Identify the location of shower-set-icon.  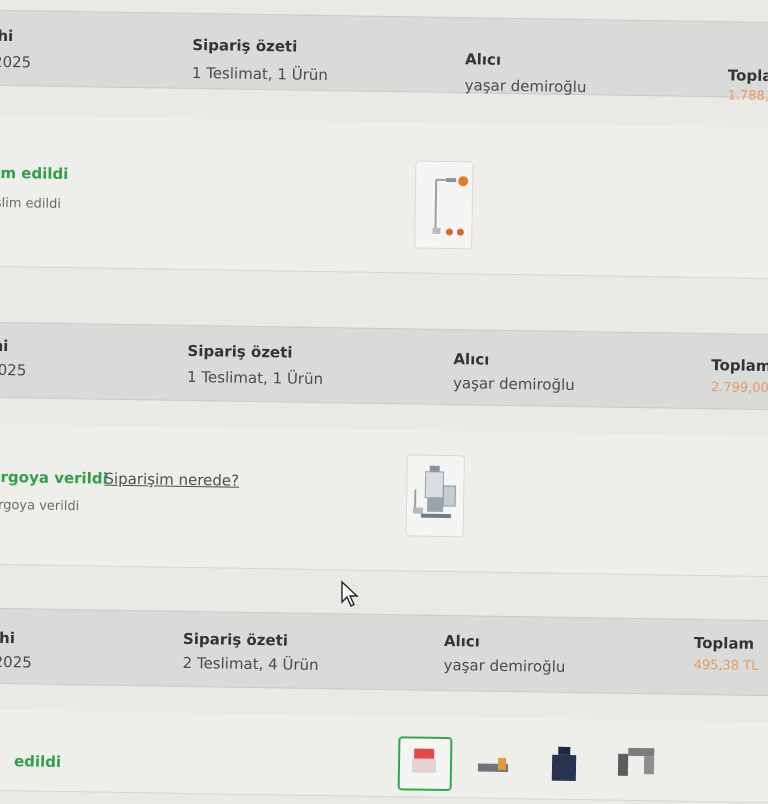
(443, 204).